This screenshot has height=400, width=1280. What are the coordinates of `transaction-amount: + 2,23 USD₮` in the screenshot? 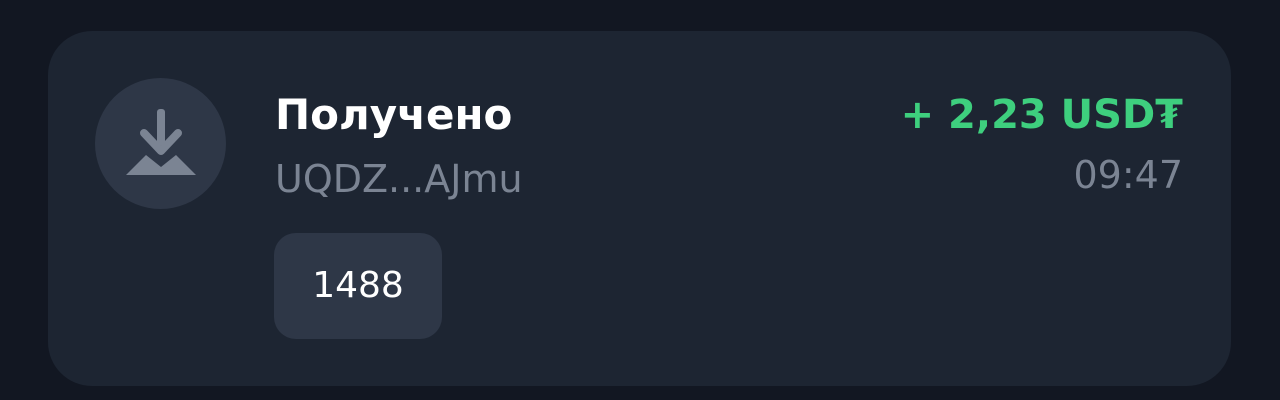 It's located at (1041, 115).